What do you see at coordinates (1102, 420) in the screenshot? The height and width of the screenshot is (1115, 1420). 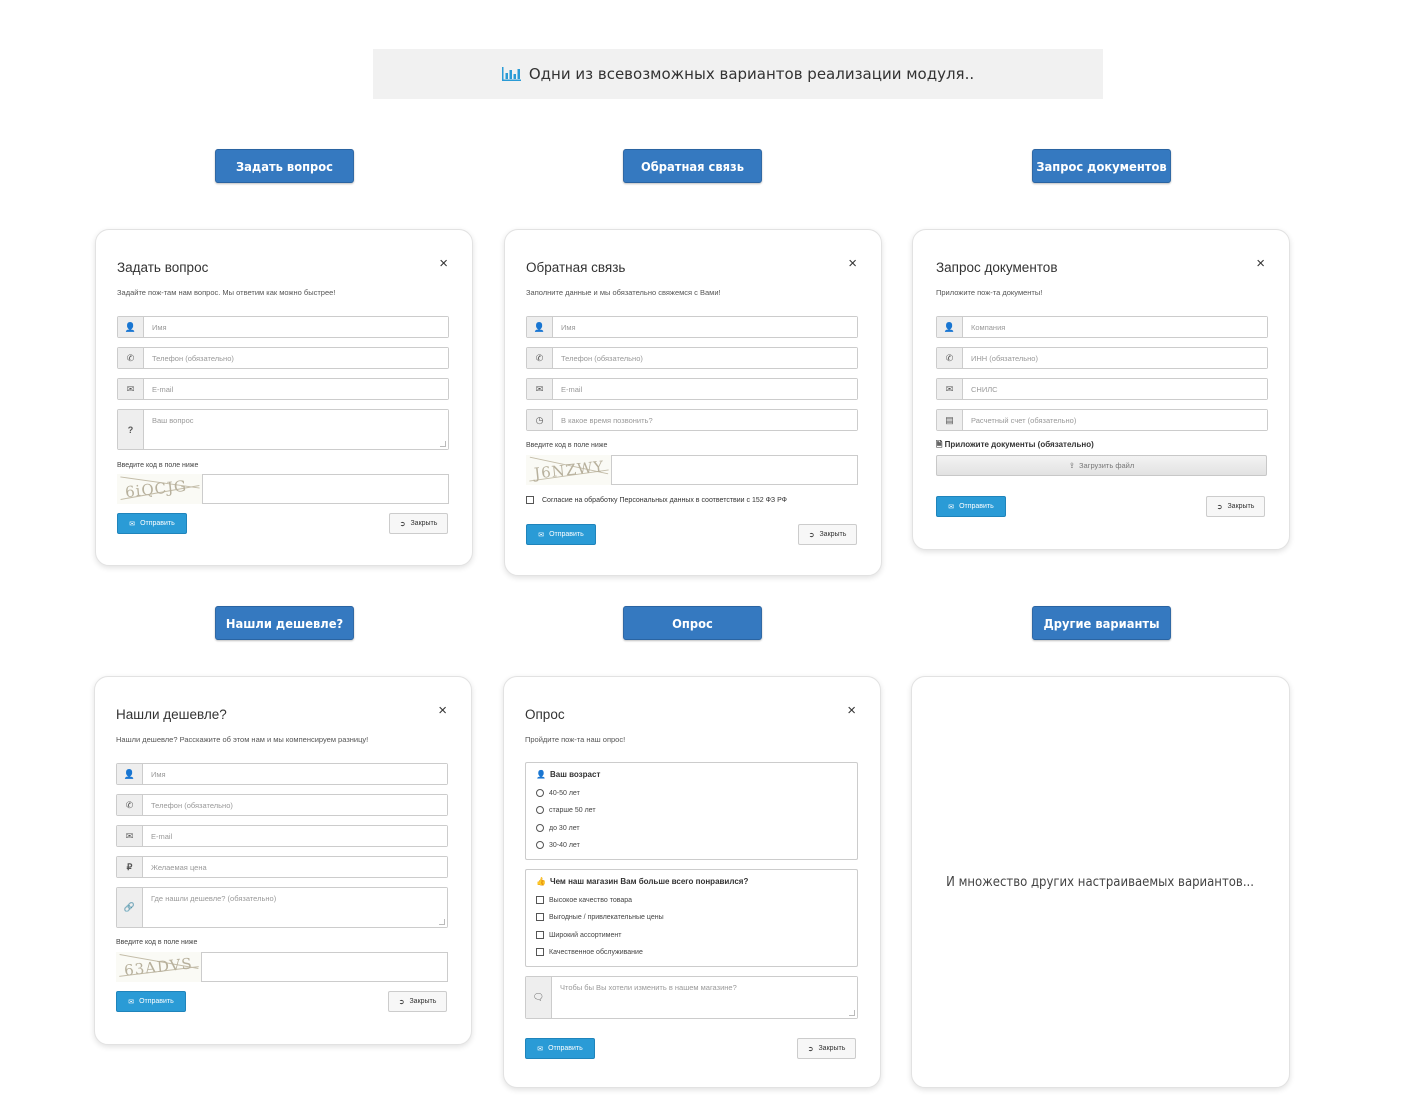 I see `account-field: ▤ Расчетный счет (обязательно)` at bounding box center [1102, 420].